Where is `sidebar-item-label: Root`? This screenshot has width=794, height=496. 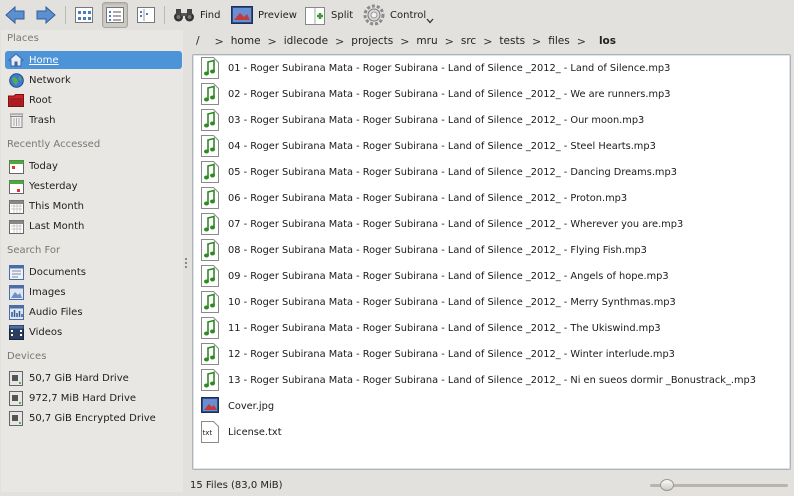 sidebar-item-label: Root is located at coordinates (40, 100).